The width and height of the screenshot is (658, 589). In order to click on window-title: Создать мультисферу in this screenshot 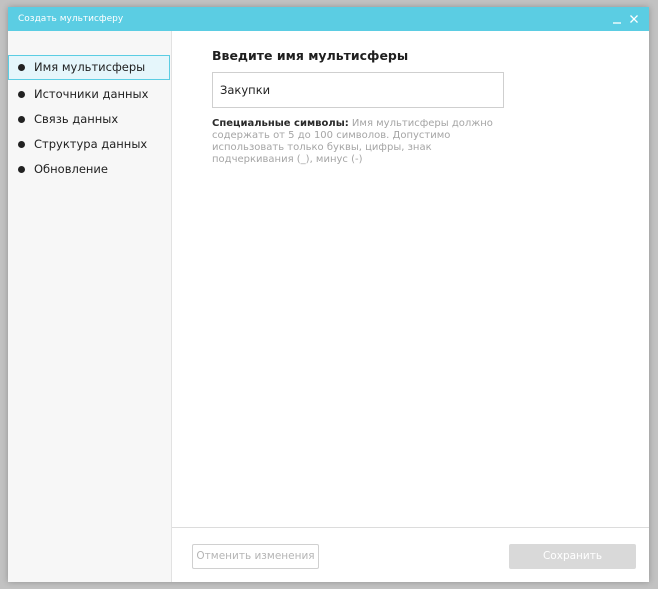, I will do `click(71, 19)`.